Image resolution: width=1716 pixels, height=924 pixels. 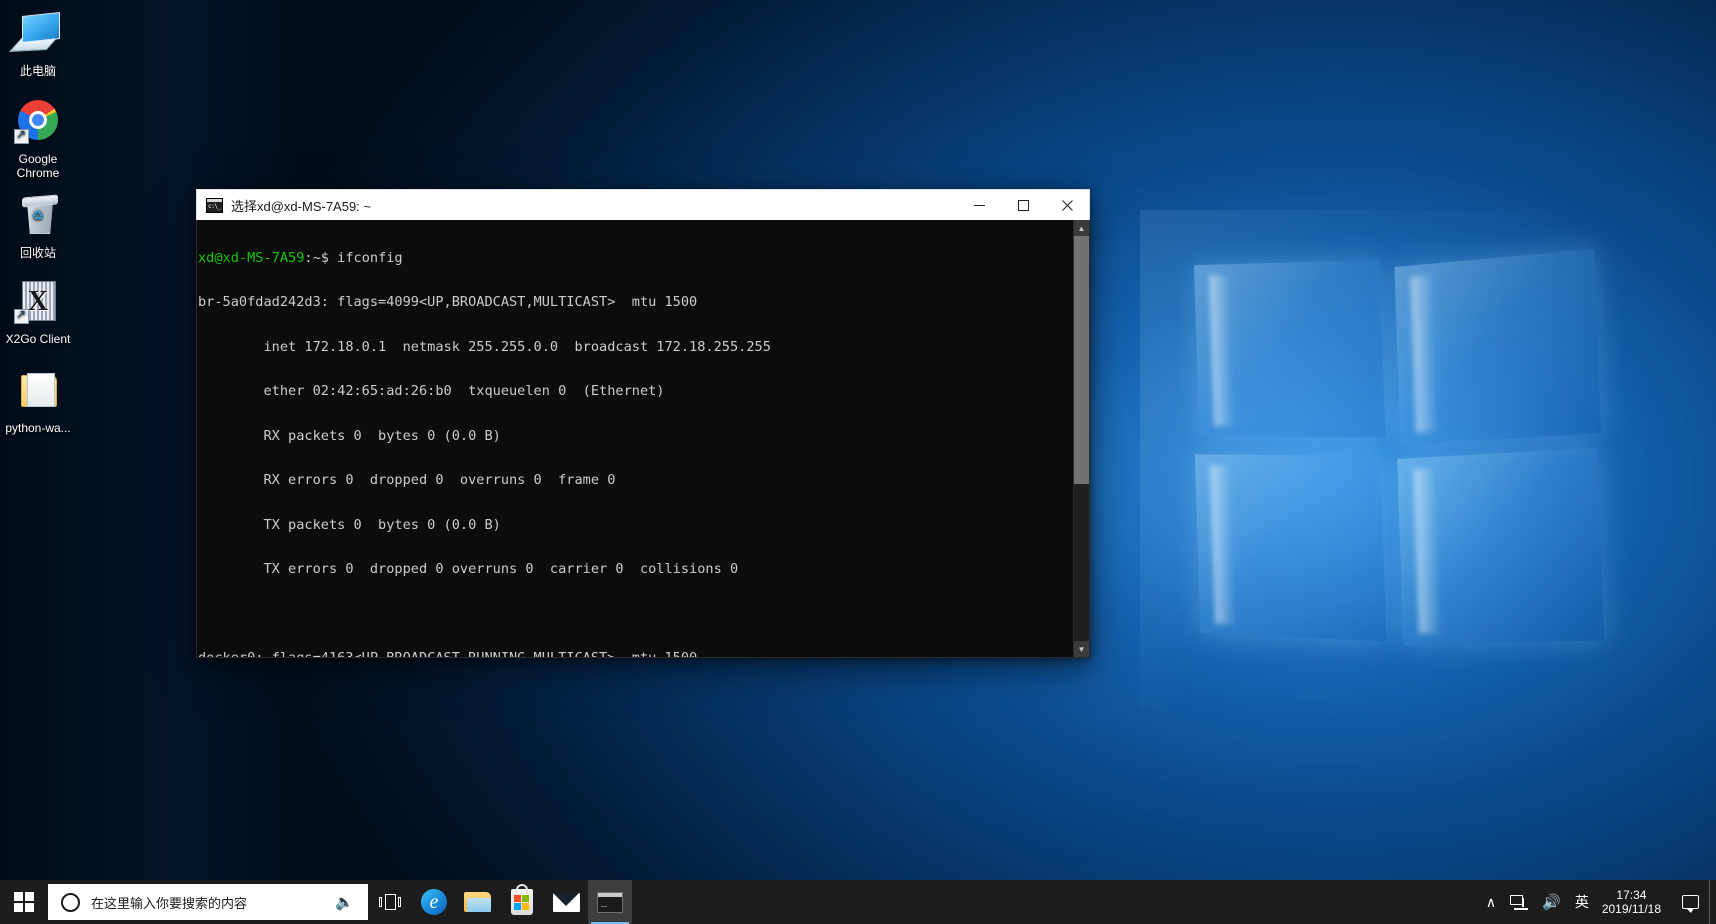 What do you see at coordinates (344, 902) in the screenshot?
I see `microphone-icon: 🔈` at bounding box center [344, 902].